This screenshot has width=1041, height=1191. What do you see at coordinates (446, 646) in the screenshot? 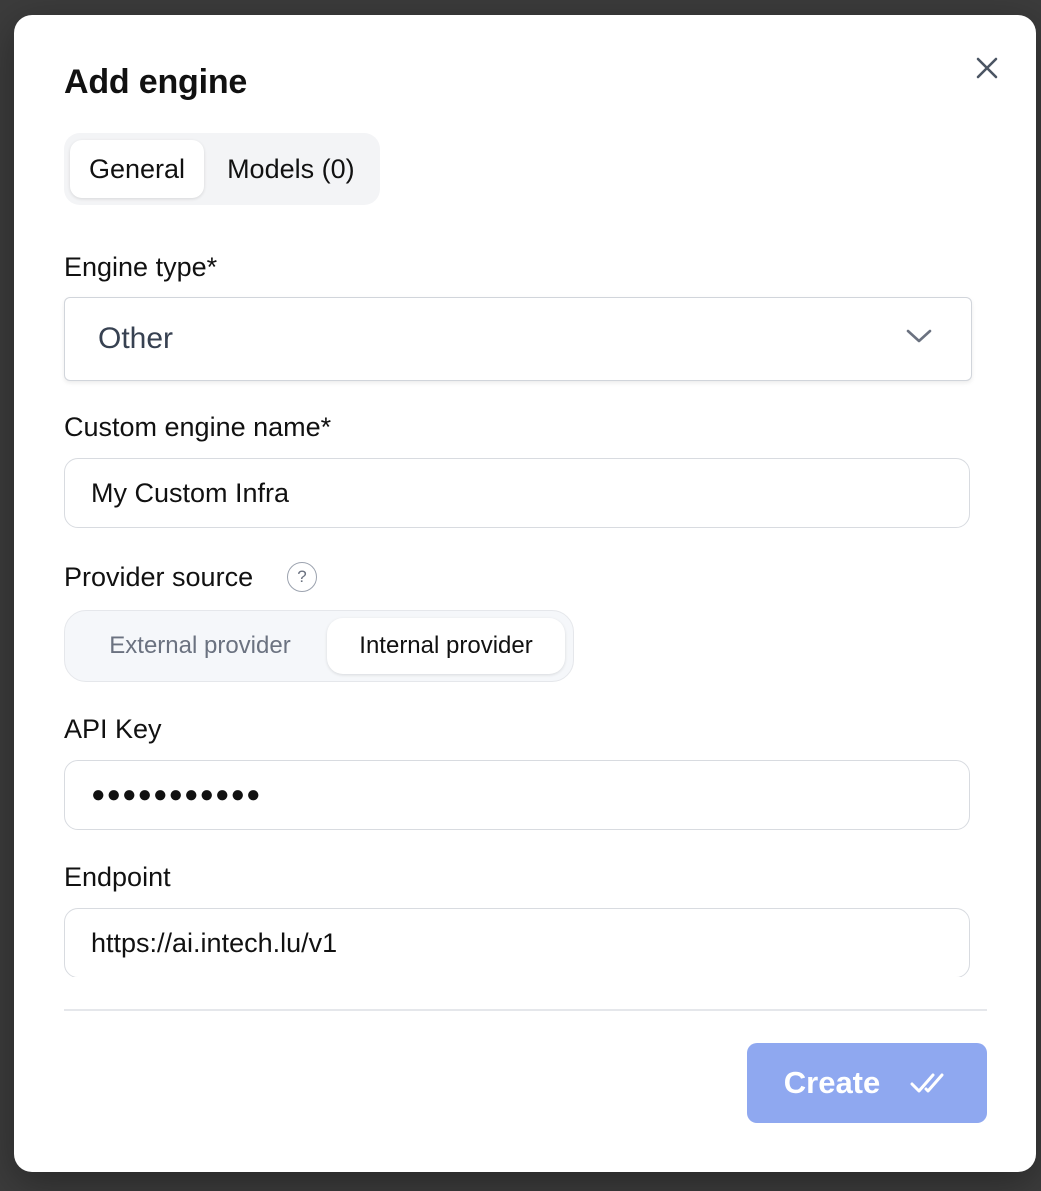
I see `internal-provider-option: Internal provider` at bounding box center [446, 646].